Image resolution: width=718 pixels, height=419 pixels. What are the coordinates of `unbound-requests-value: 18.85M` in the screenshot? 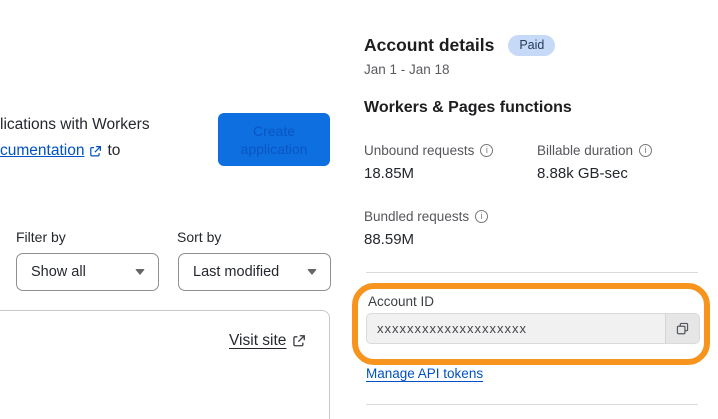 It's located at (389, 173).